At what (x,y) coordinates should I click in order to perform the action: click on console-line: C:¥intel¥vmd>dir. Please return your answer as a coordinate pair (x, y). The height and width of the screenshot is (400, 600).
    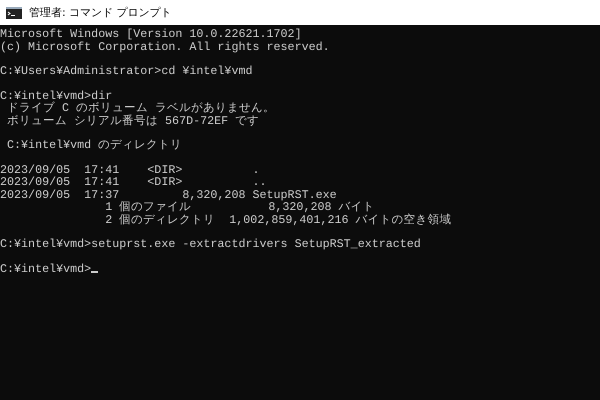
    Looking at the image, I should click on (57, 96).